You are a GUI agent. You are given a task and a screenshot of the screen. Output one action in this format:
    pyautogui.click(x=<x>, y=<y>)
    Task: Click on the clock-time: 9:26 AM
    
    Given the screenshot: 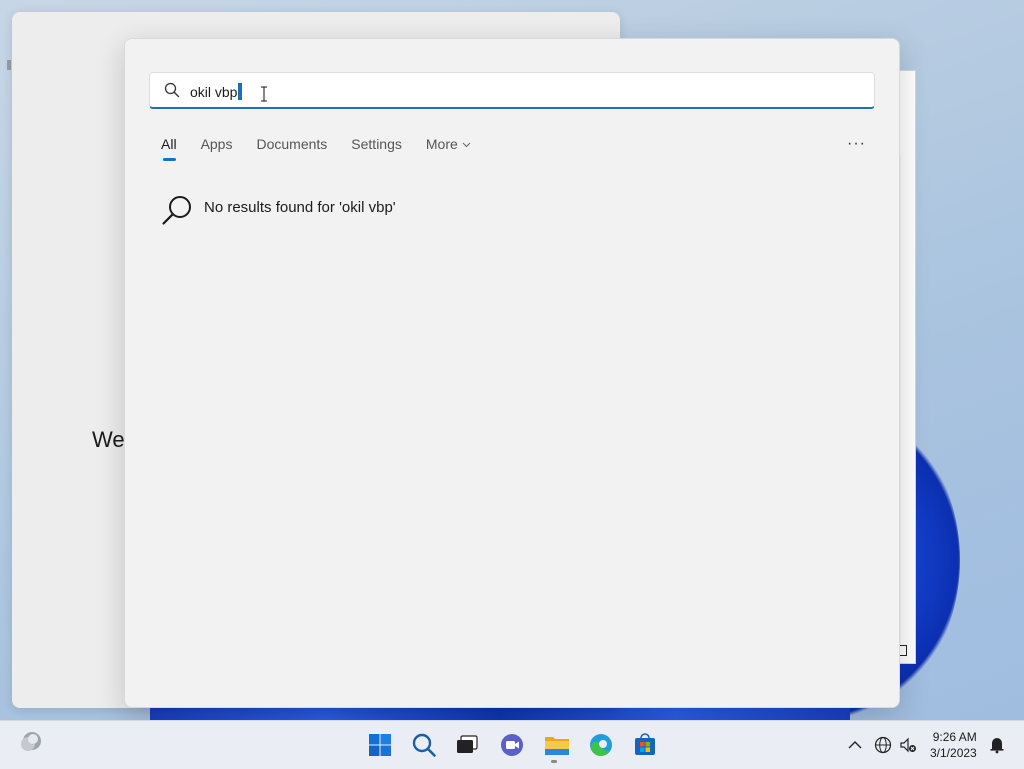 What is the action you would take?
    pyautogui.click(x=954, y=737)
    